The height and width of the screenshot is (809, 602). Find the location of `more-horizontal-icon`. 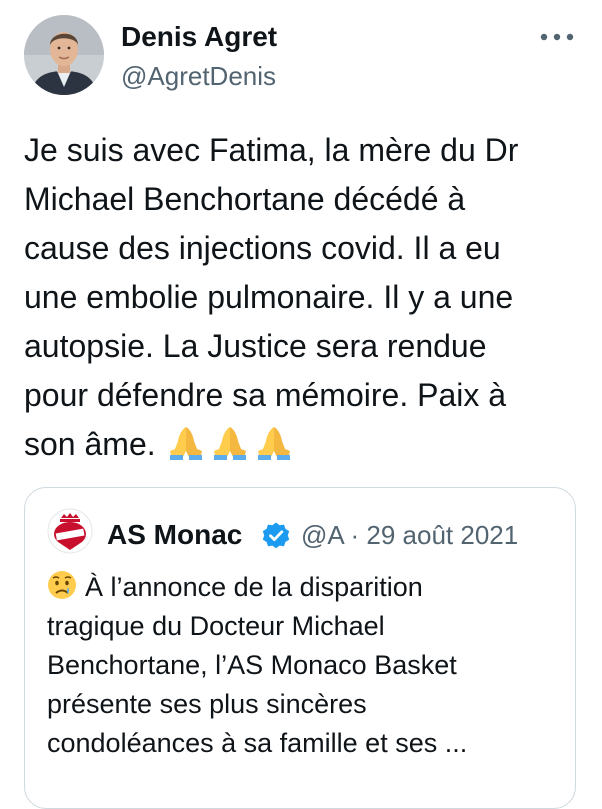

more-horizontal-icon is located at coordinates (557, 37).